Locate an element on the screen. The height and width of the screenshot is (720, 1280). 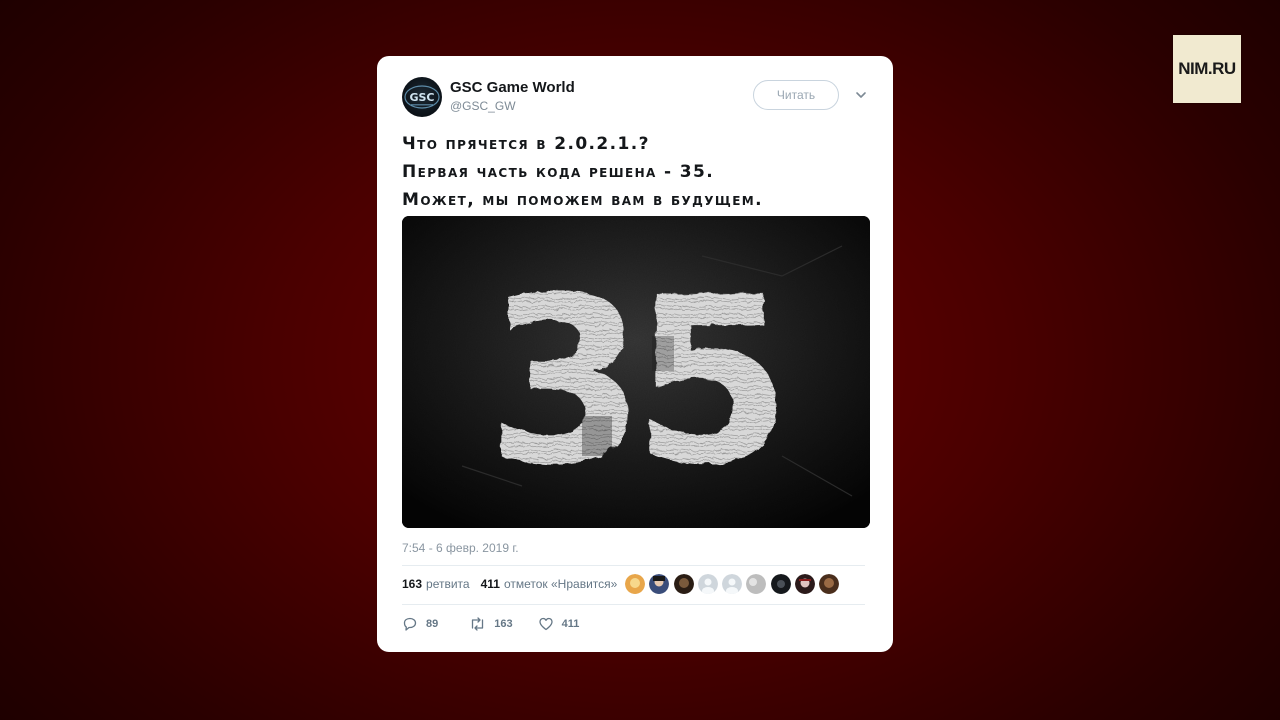
retweet-button: 163 is located at coordinates (491, 624).